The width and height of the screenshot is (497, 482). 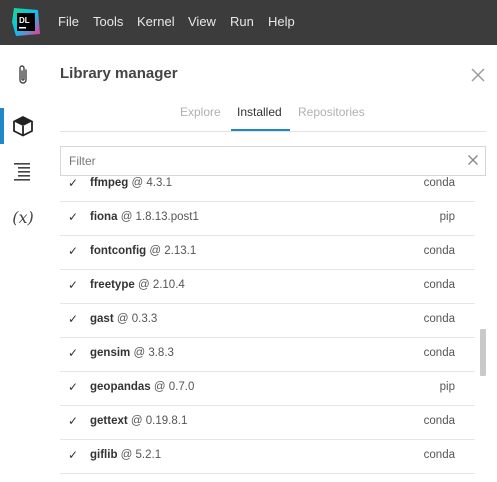 I want to click on package-version: @ 2.10.4, so click(x=161, y=285).